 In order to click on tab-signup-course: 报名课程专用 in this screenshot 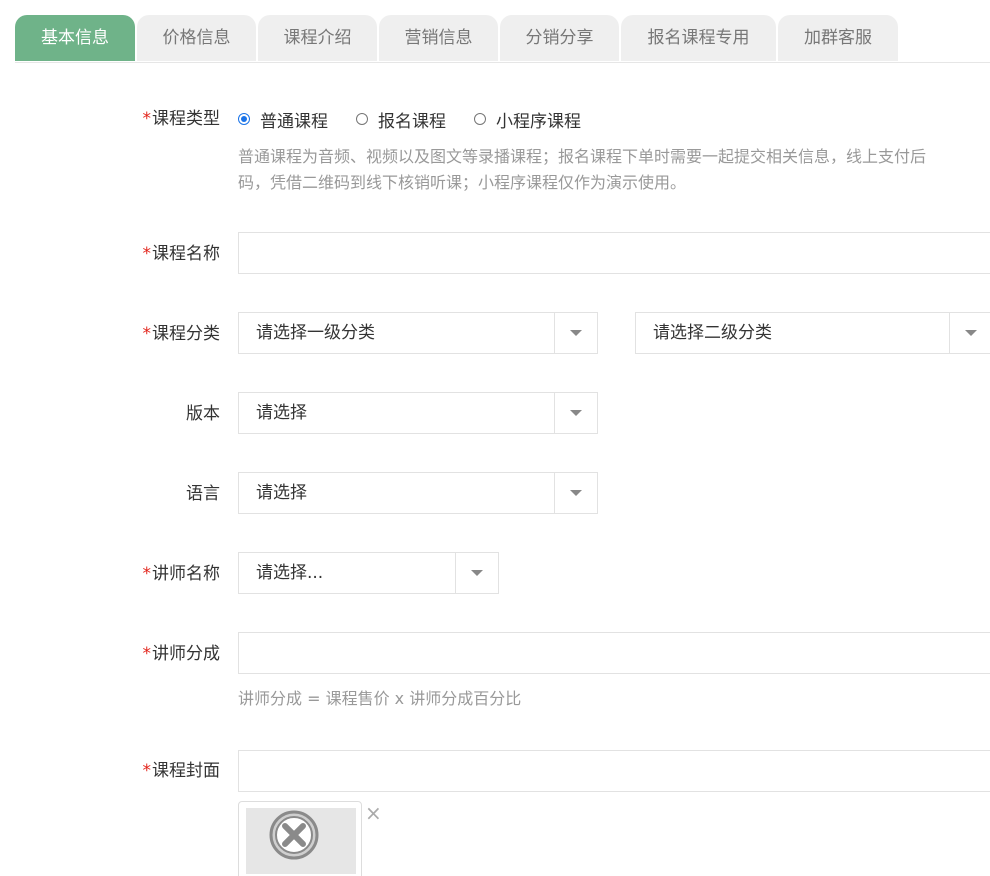, I will do `click(698, 38)`.